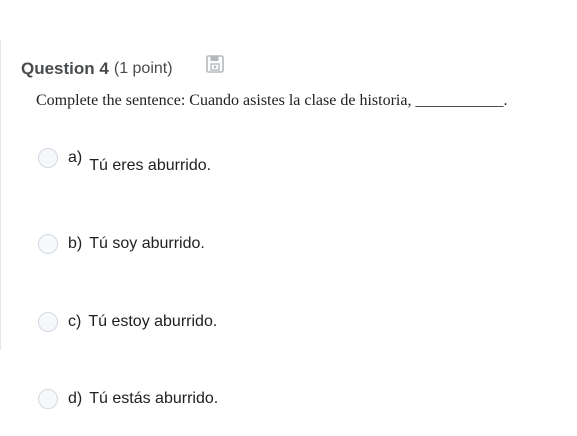 This screenshot has height=436, width=577. Describe the element at coordinates (48, 322) in the screenshot. I see `option-c-radio` at that location.